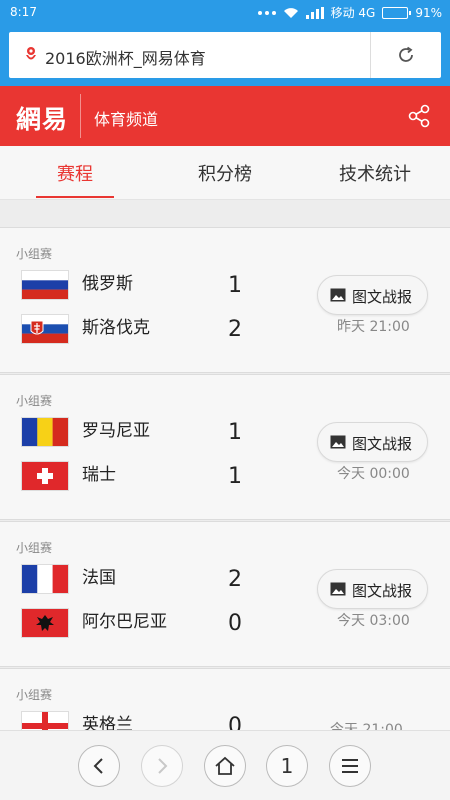 This screenshot has width=450, height=800. What do you see at coordinates (373, 621) in the screenshot?
I see `match-time: 今天 03:00` at bounding box center [373, 621].